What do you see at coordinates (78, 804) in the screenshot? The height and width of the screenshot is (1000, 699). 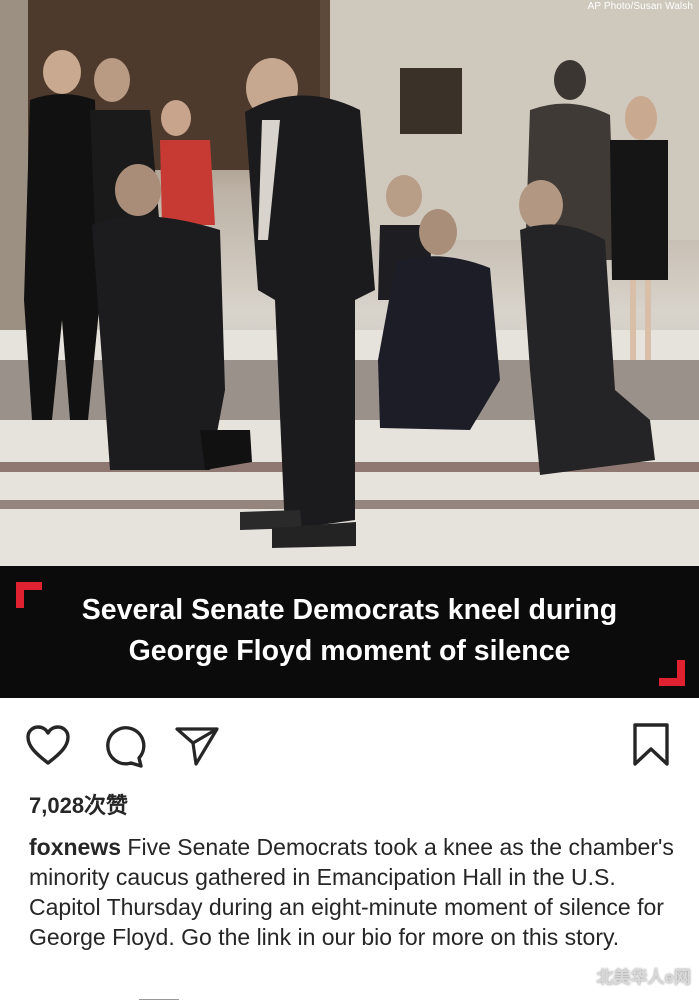 I see `like-count: 7,028次赞` at bounding box center [78, 804].